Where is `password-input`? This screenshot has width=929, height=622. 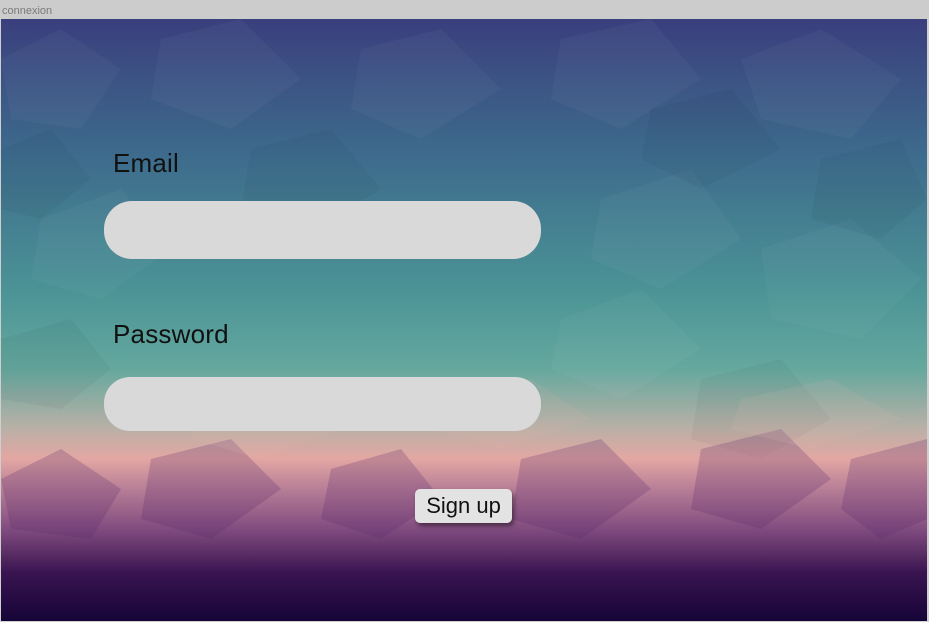 password-input is located at coordinates (322, 404).